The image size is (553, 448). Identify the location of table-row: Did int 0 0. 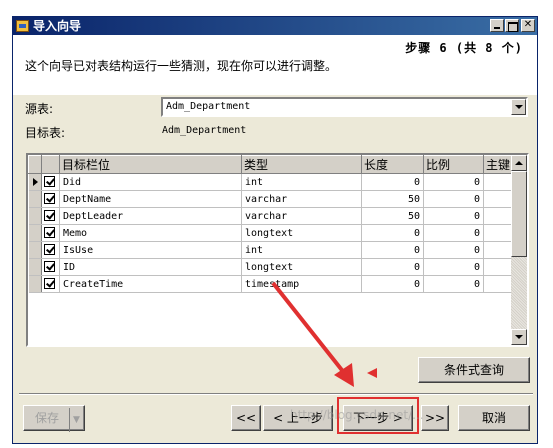
(272, 182).